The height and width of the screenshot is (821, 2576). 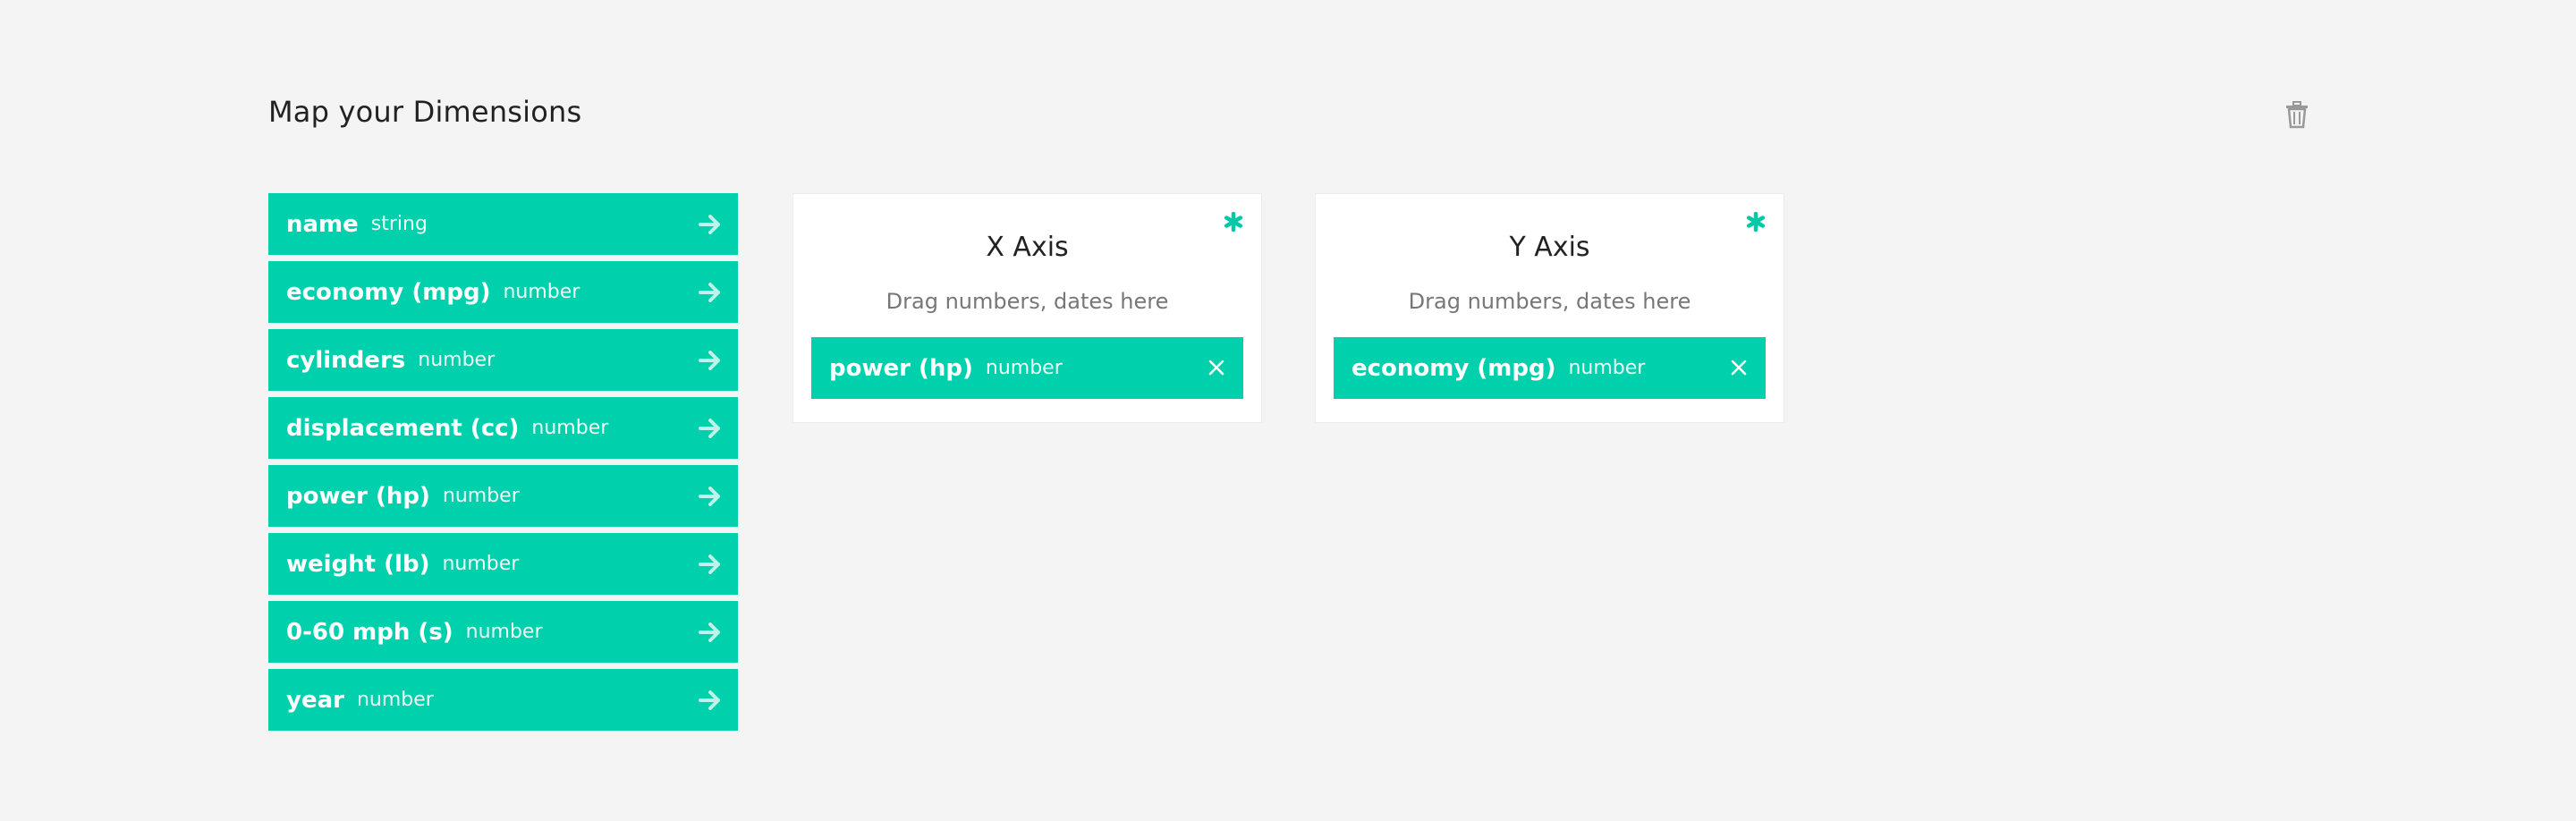 I want to click on trash-icon, so click(x=2297, y=114).